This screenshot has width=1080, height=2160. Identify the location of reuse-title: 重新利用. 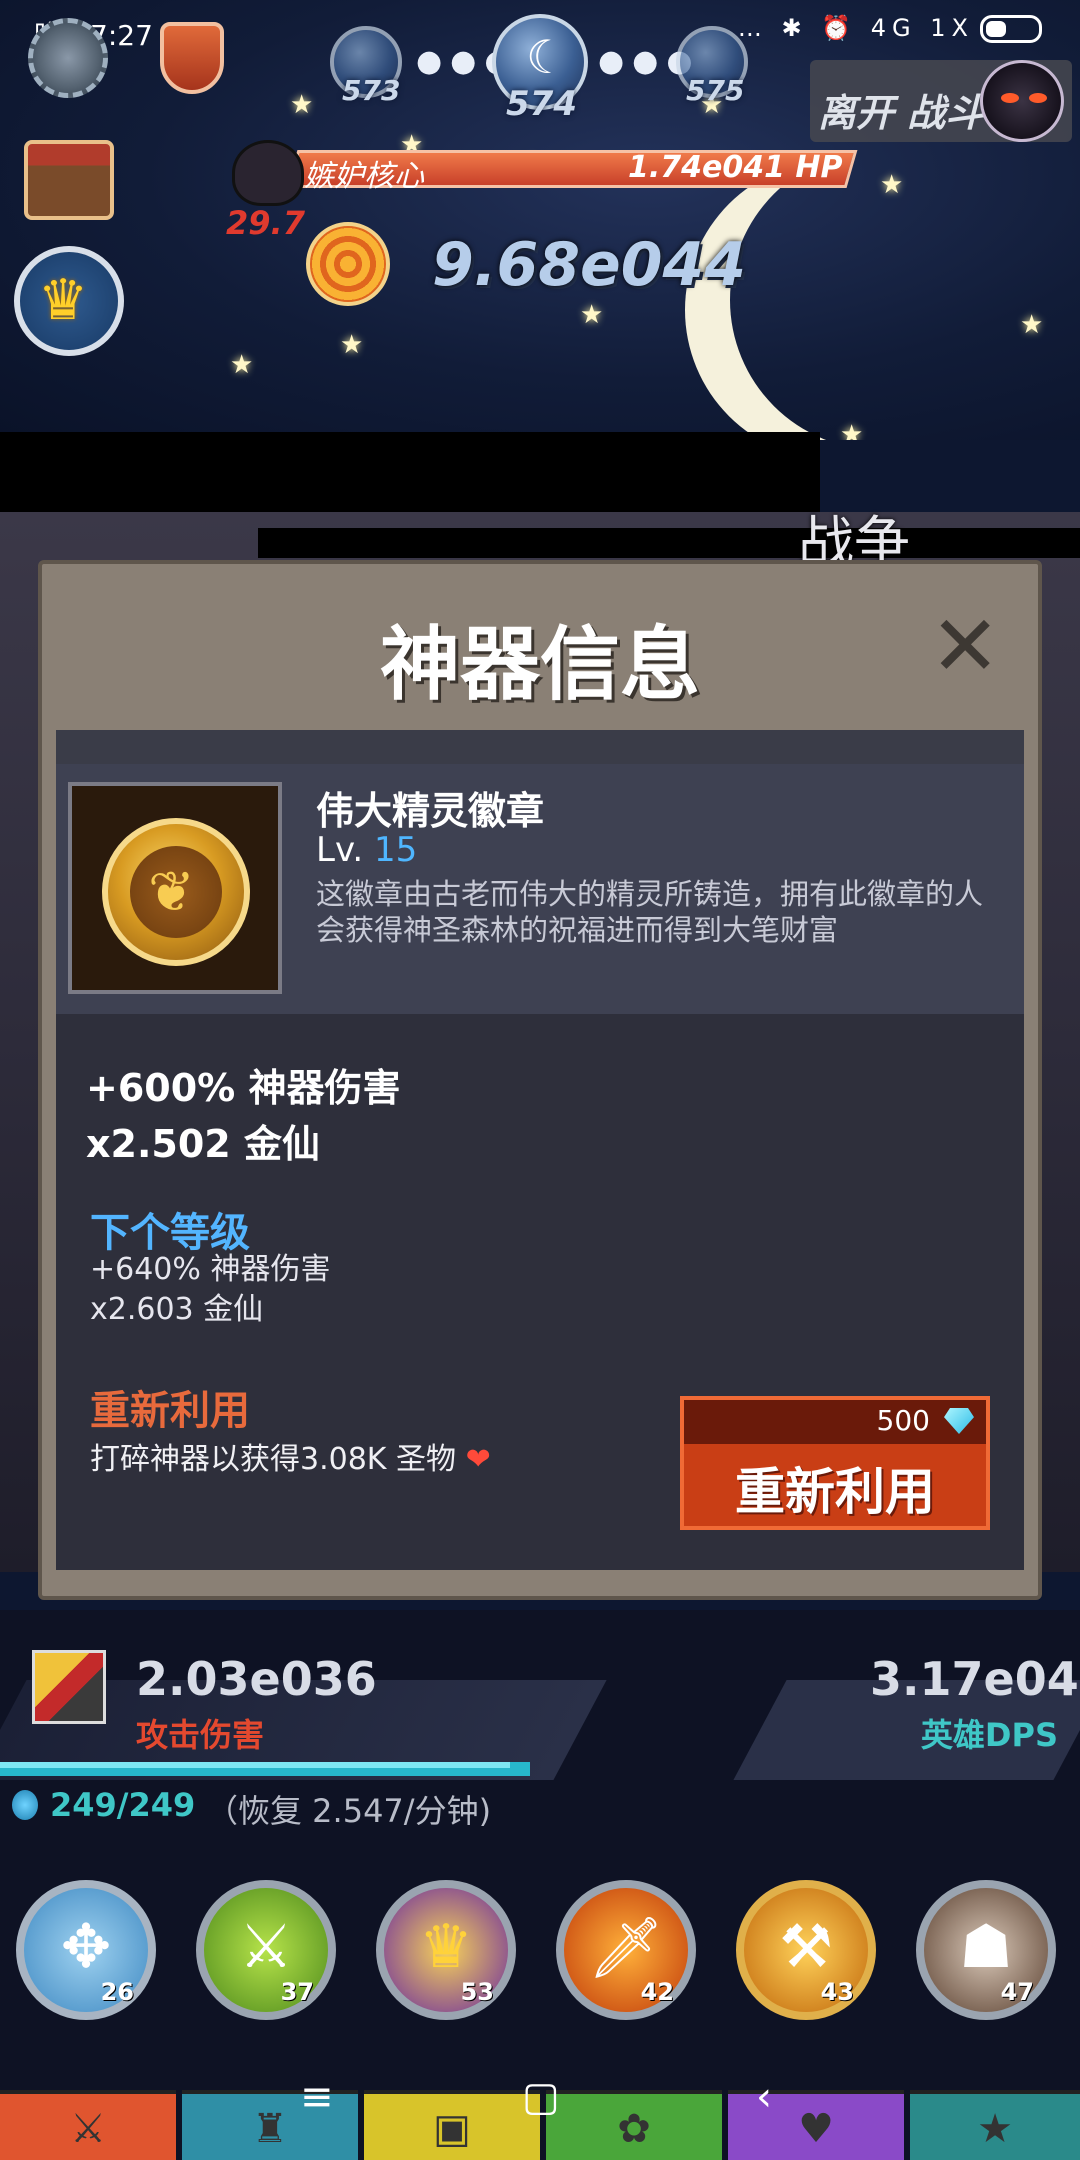
(170, 1411).